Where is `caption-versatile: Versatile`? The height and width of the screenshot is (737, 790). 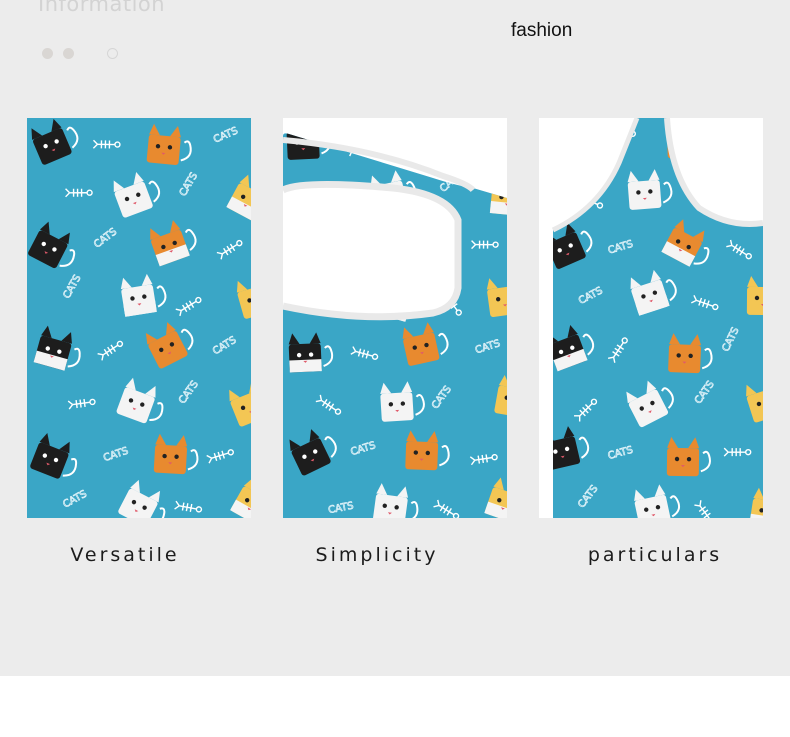
caption-versatile: Versatile is located at coordinates (125, 555).